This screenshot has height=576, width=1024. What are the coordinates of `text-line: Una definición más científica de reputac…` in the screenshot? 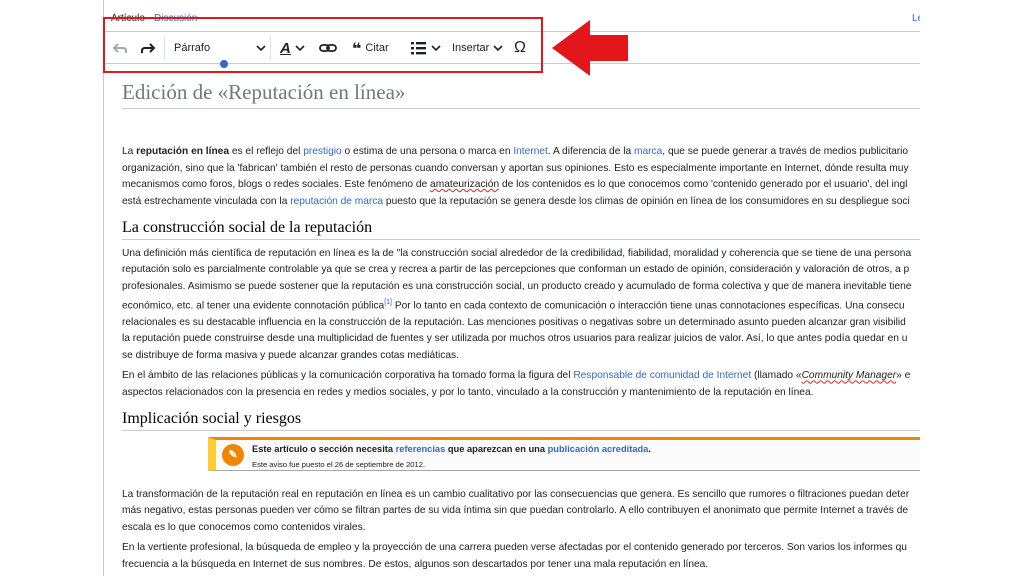 It's located at (517, 253).